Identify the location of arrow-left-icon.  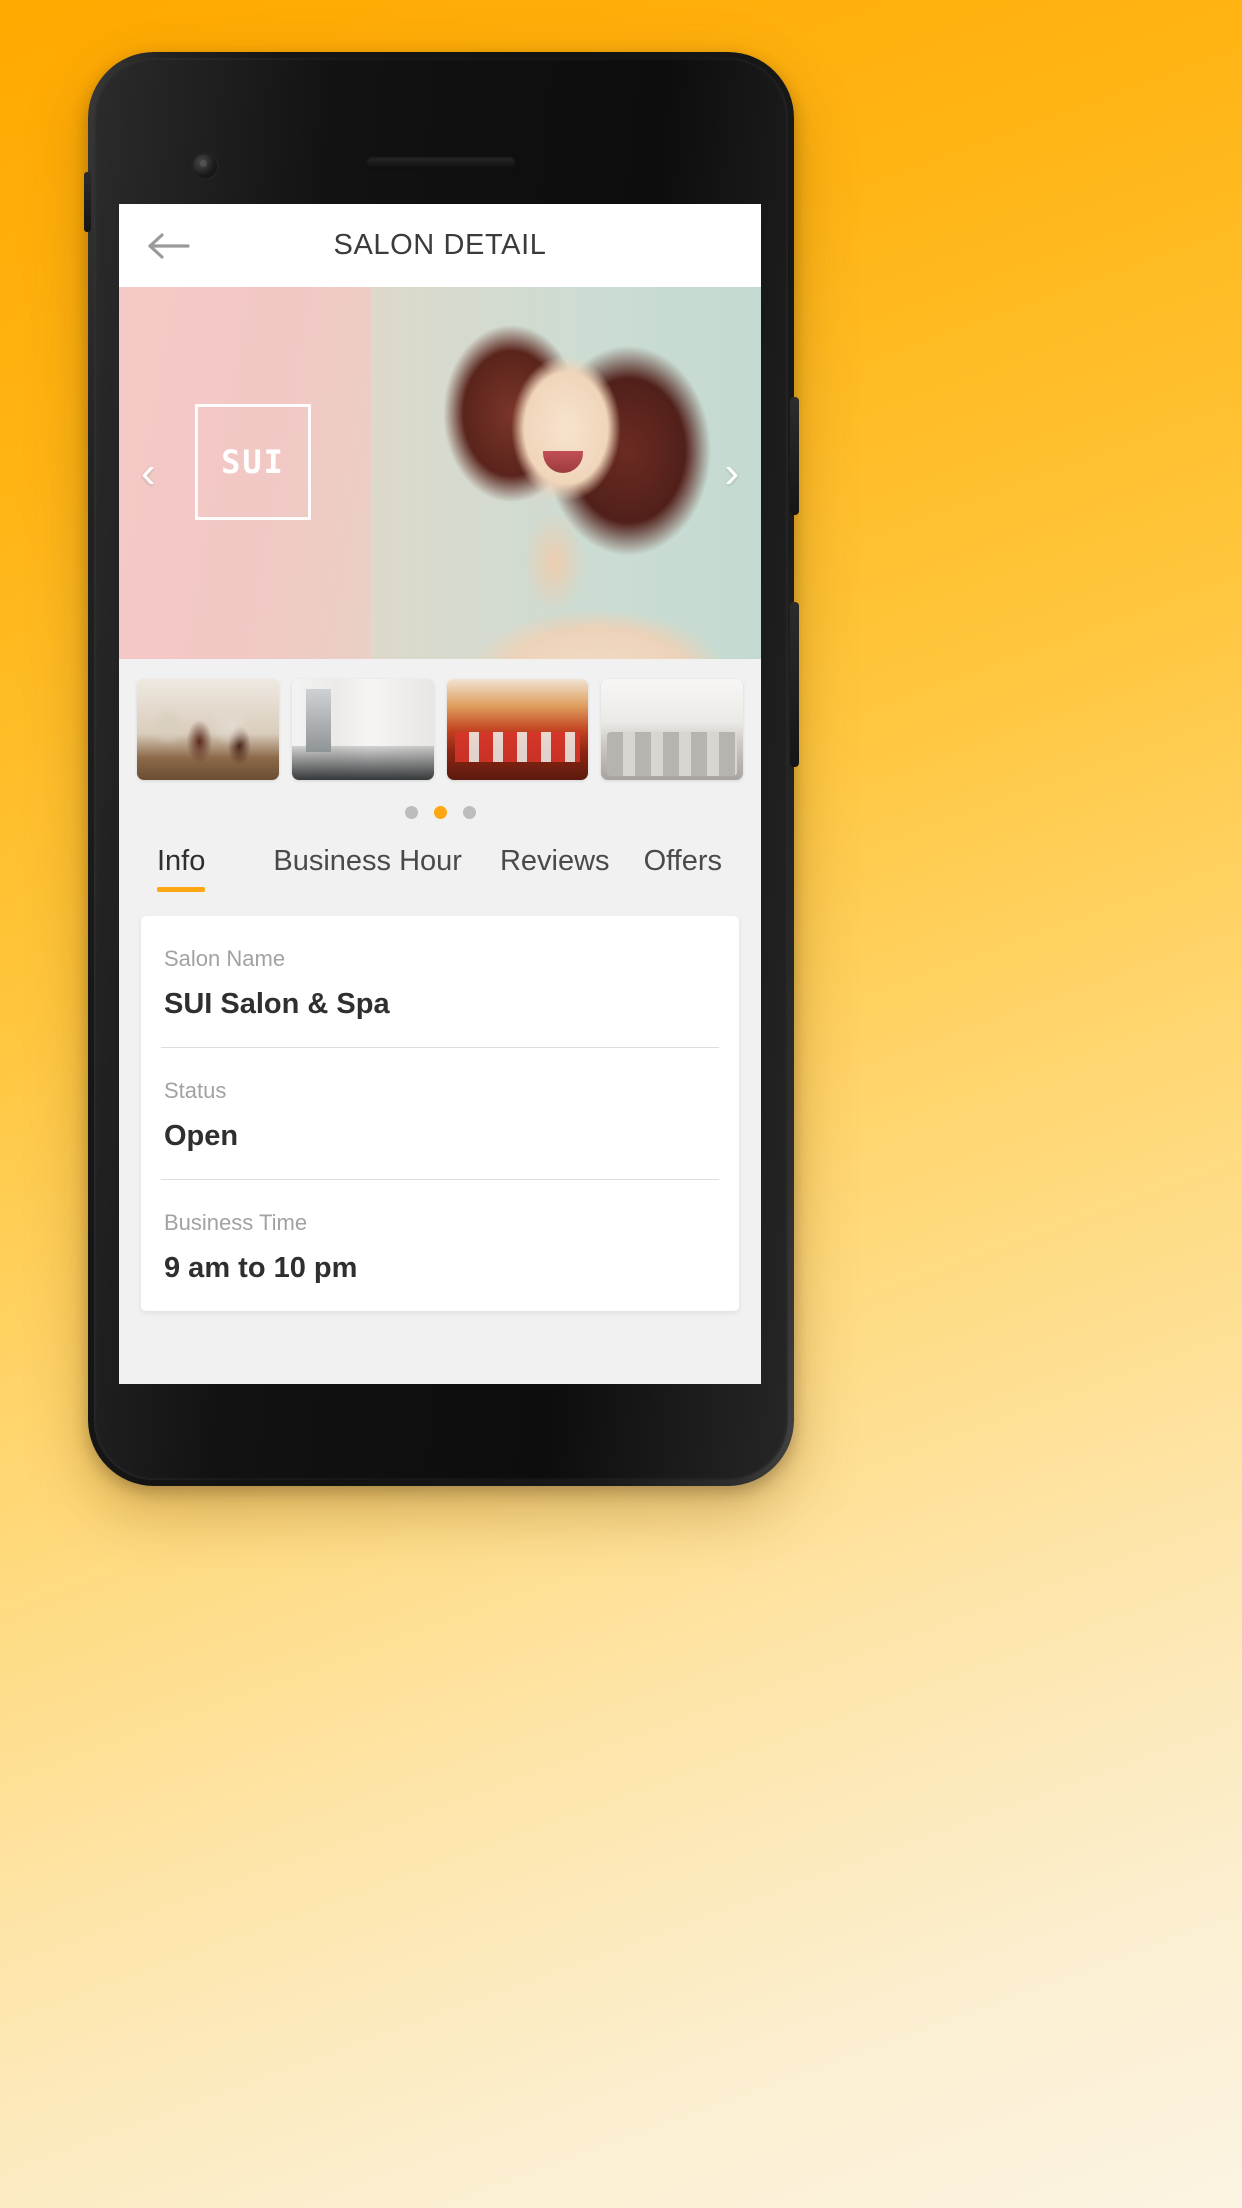
(169, 245).